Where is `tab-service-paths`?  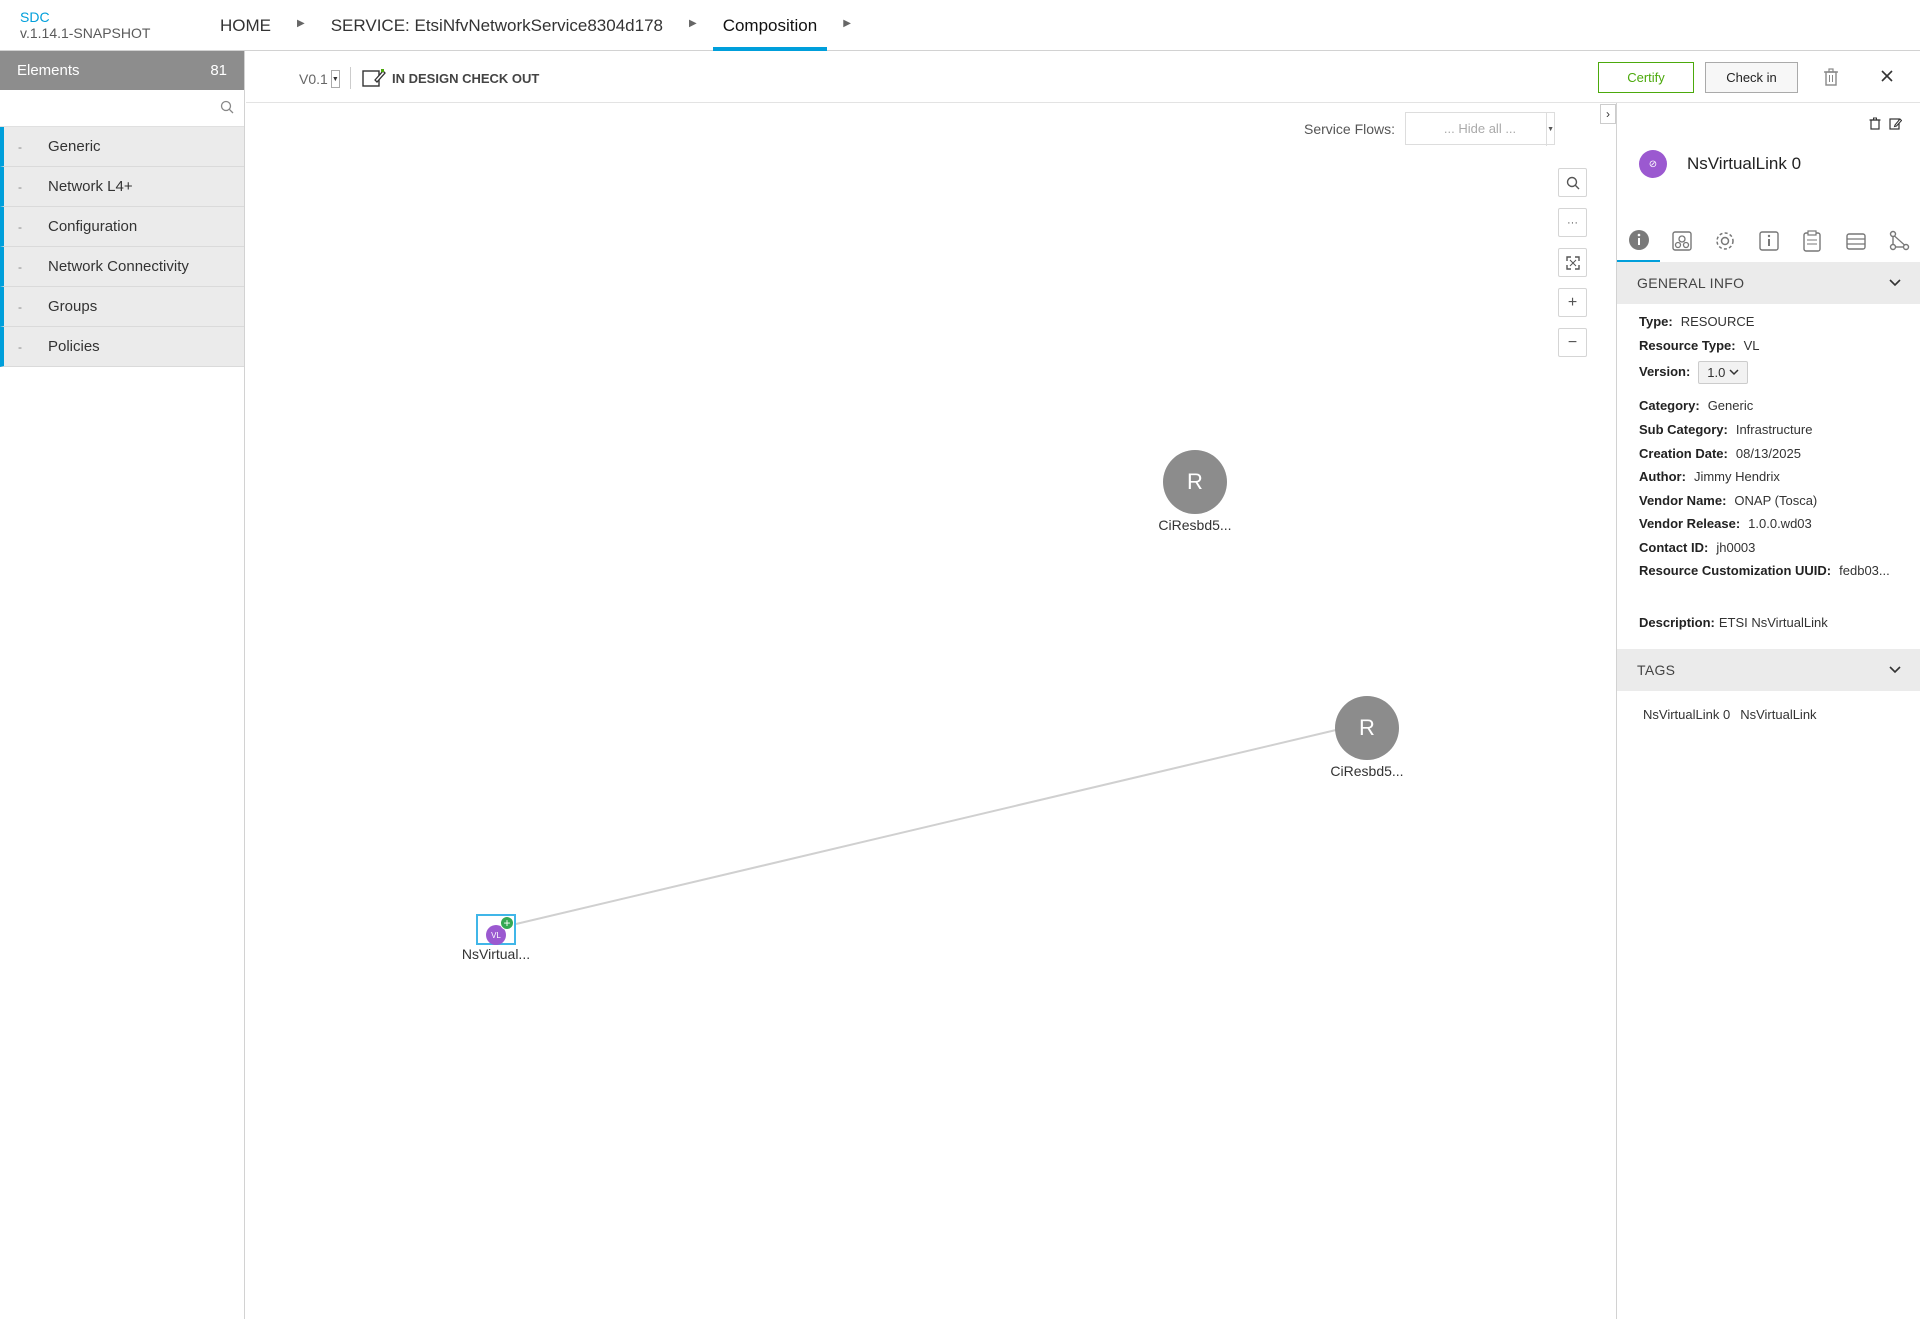 tab-service-paths is located at coordinates (1855, 241).